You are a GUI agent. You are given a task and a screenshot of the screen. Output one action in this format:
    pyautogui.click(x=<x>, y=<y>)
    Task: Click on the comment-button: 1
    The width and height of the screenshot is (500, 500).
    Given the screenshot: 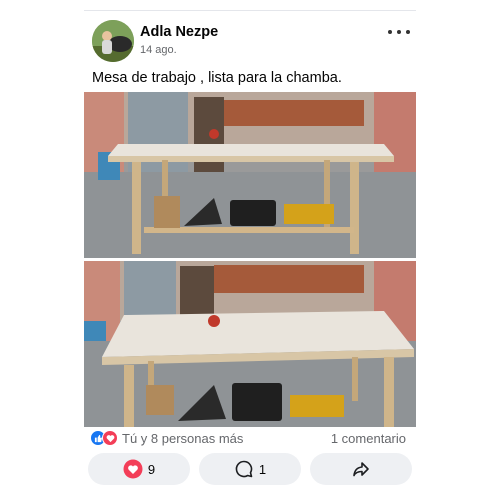 What is the action you would take?
    pyautogui.click(x=250, y=469)
    